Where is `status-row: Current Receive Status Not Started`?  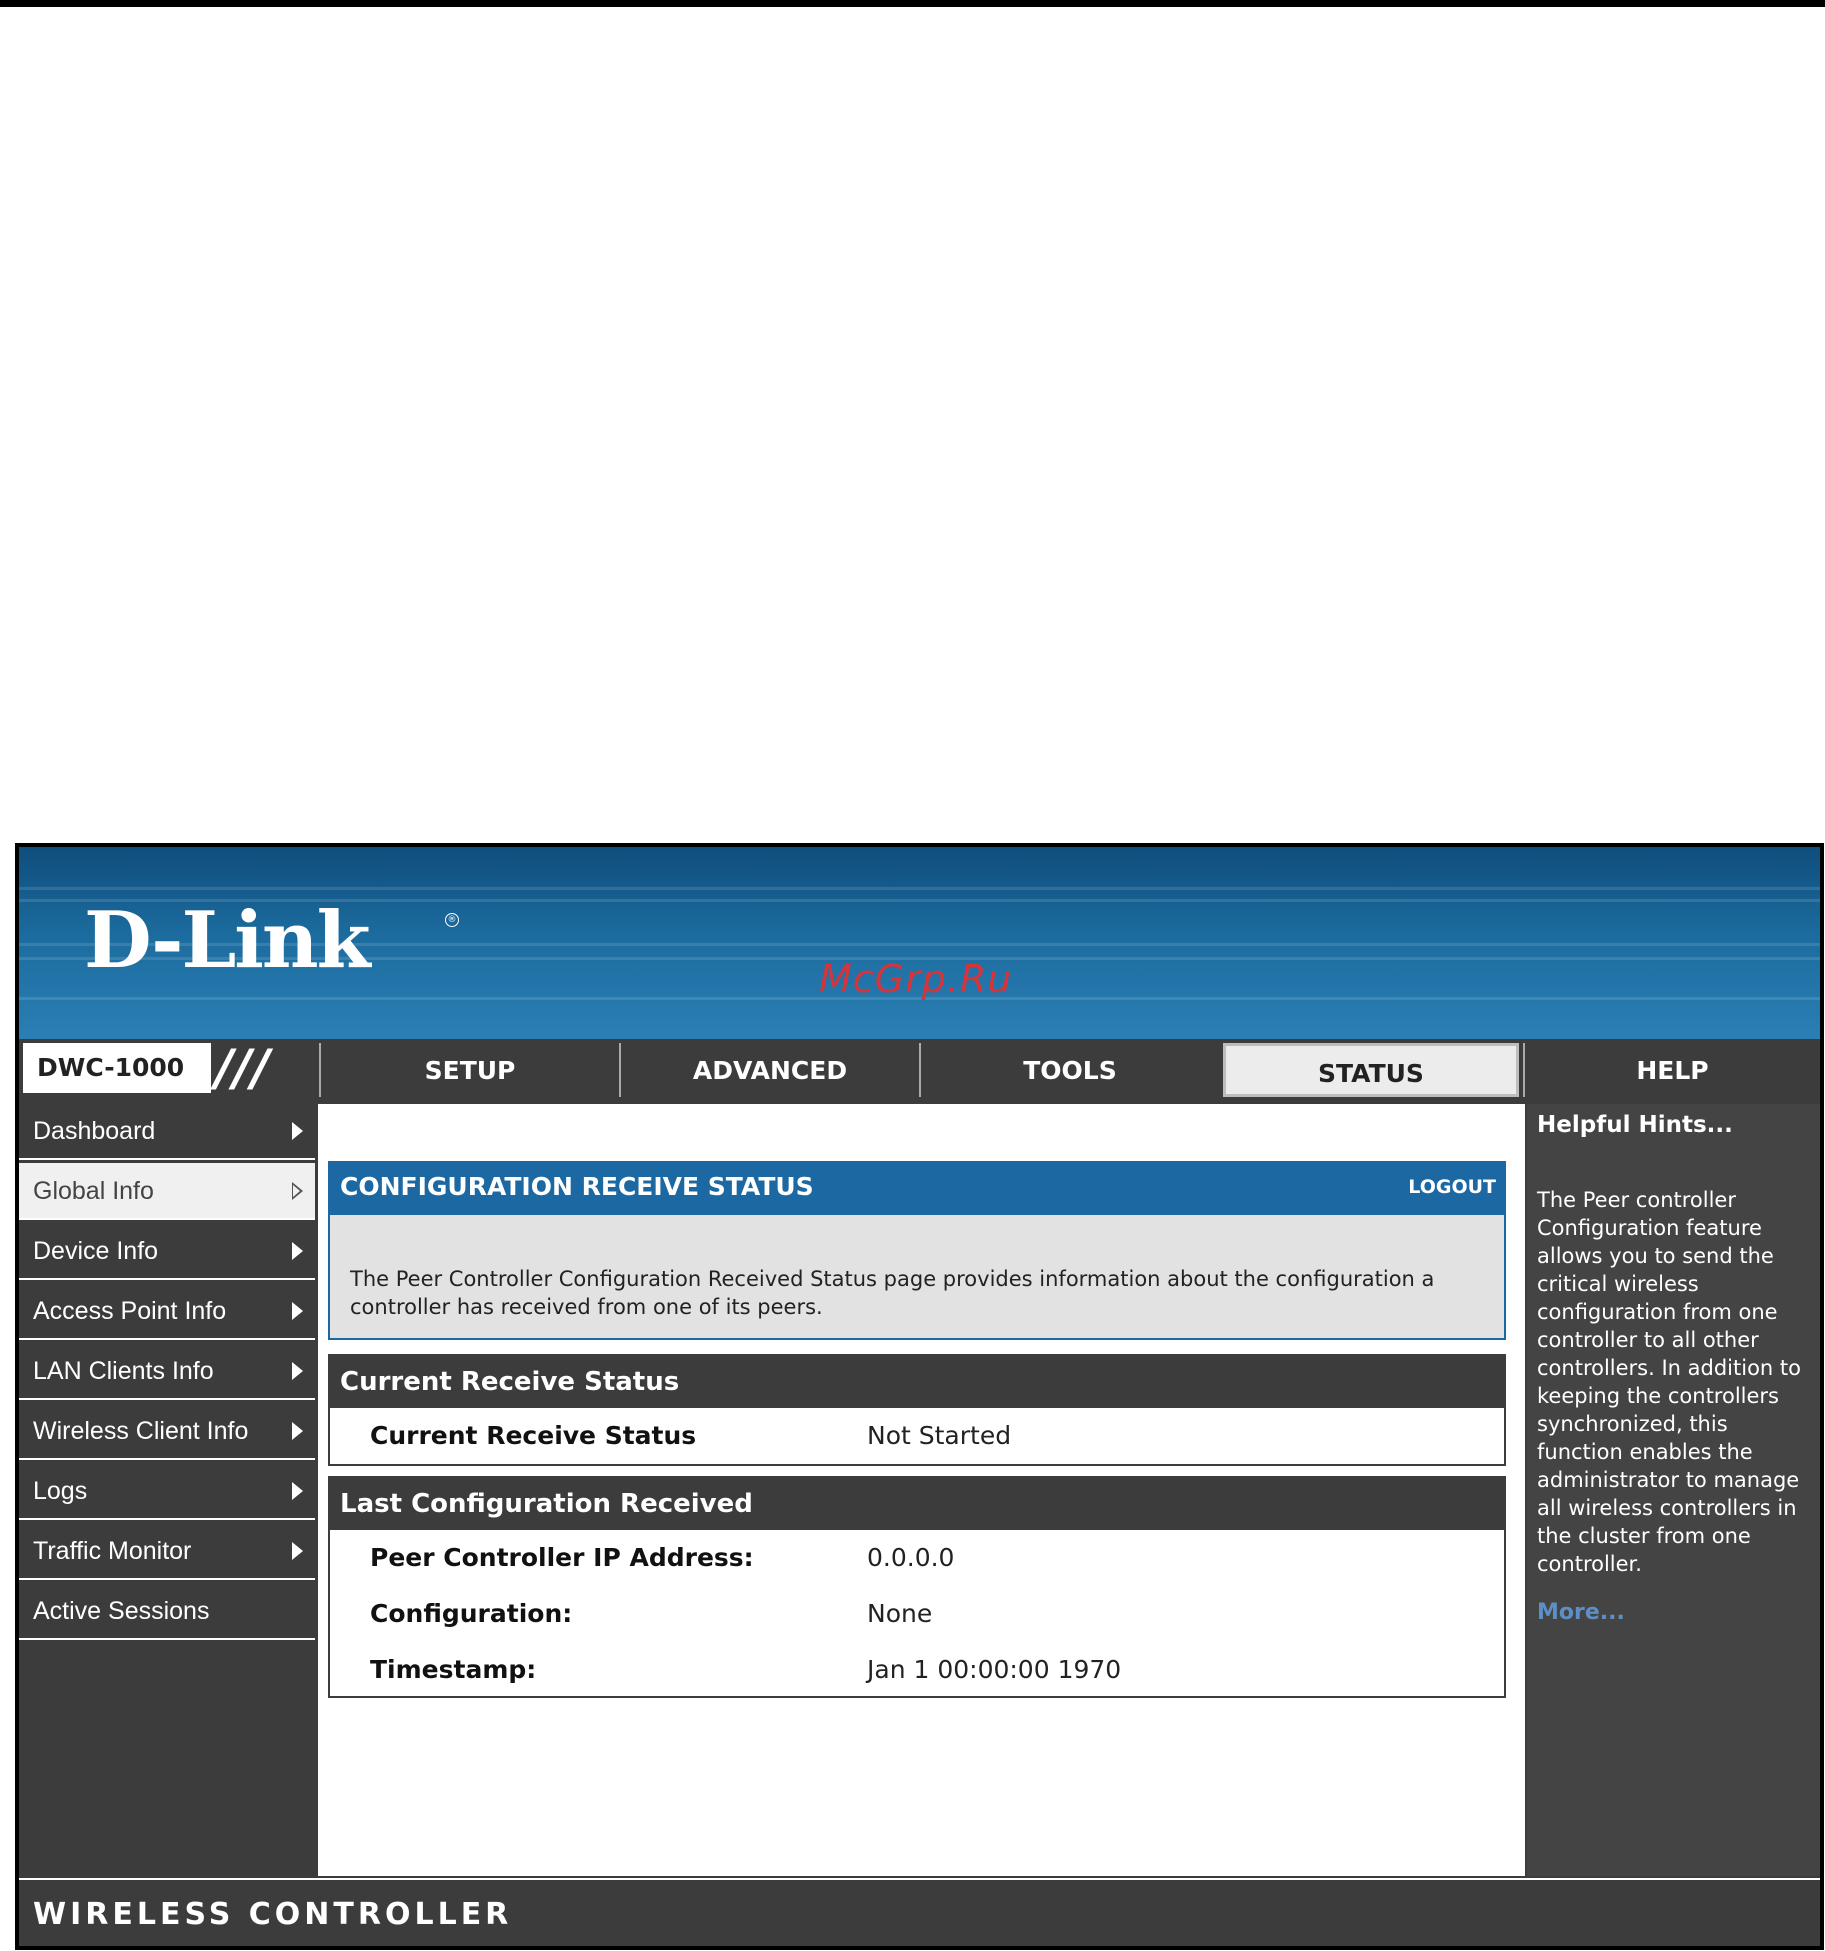
status-row: Current Receive Status Not Started is located at coordinates (917, 1436).